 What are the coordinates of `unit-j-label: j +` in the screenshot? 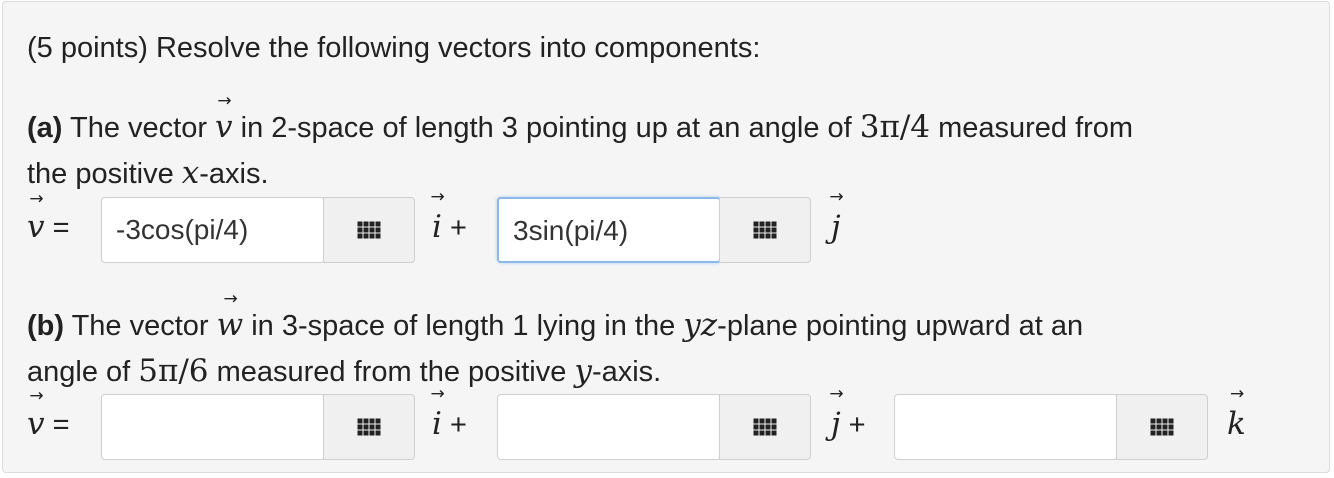 It's located at (848, 424).